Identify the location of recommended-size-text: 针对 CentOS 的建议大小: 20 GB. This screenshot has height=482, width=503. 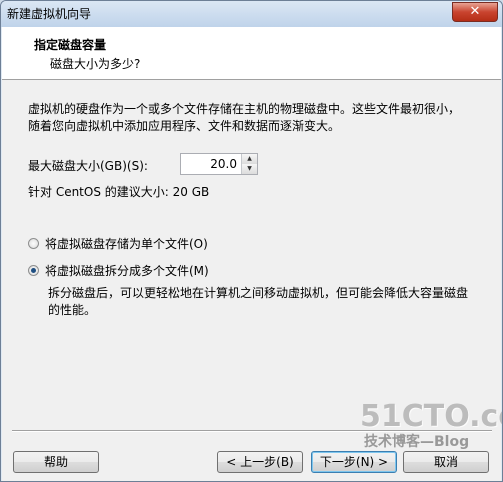
(119, 192).